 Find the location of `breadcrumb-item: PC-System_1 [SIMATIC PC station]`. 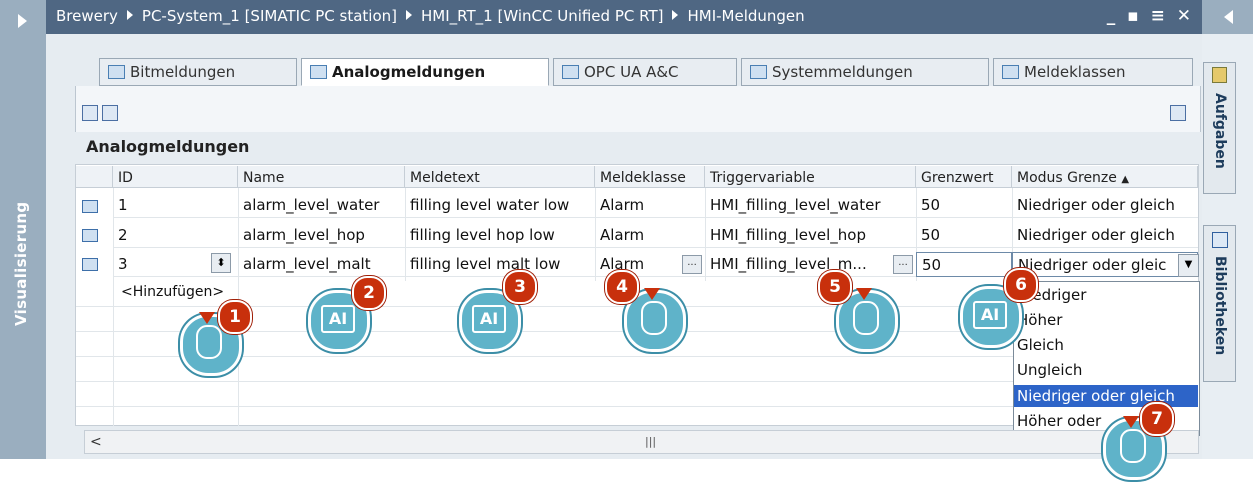

breadcrumb-item: PC-System_1 [SIMATIC PC station] is located at coordinates (269, 16).